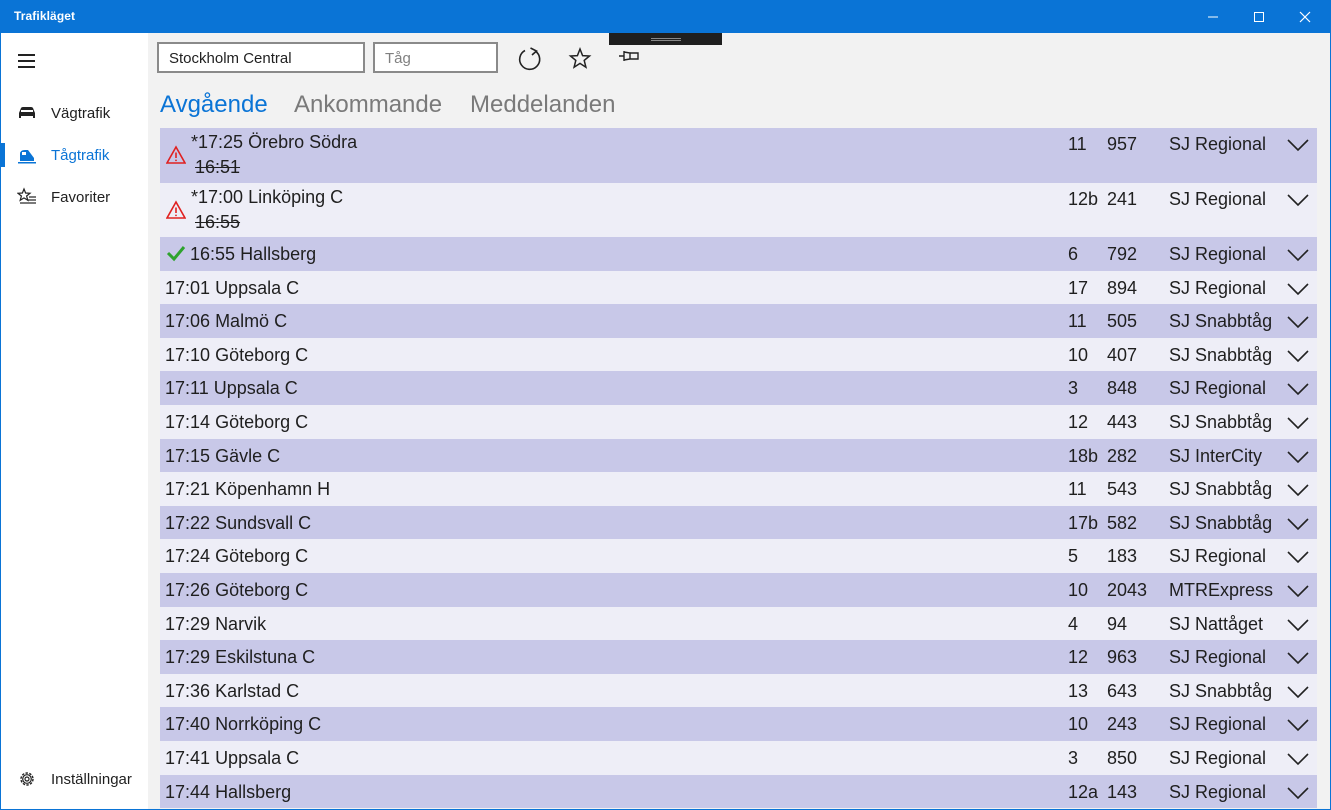  Describe the element at coordinates (580, 59) in the screenshot. I see `star-icon` at that location.